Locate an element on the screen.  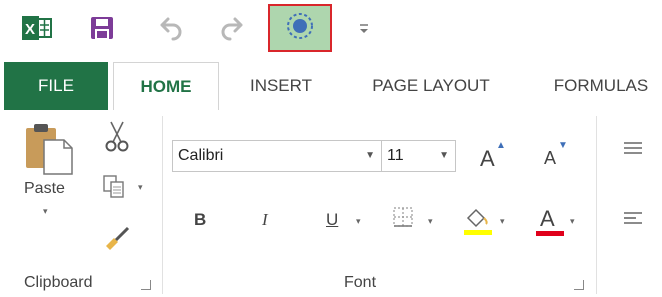
undo-icon is located at coordinates (170, 28).